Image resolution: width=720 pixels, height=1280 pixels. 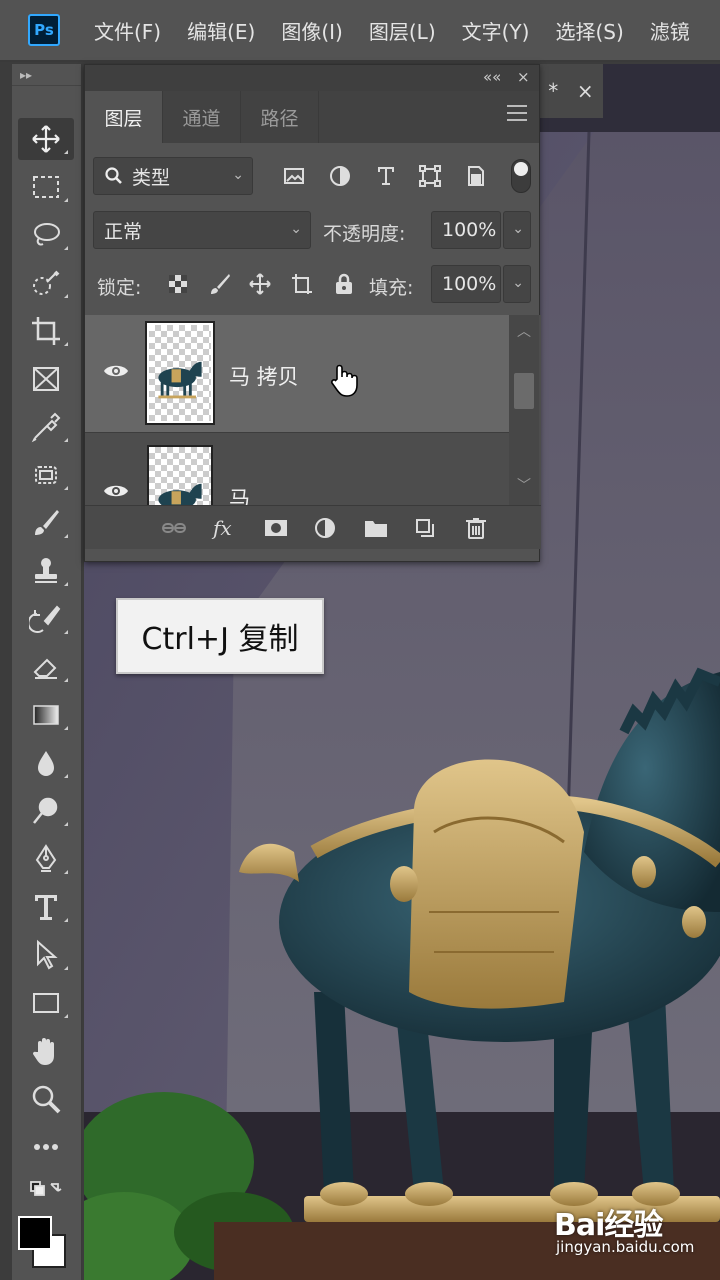 What do you see at coordinates (46, 571) in the screenshot?
I see `clone-stamp-tool-icon` at bounding box center [46, 571].